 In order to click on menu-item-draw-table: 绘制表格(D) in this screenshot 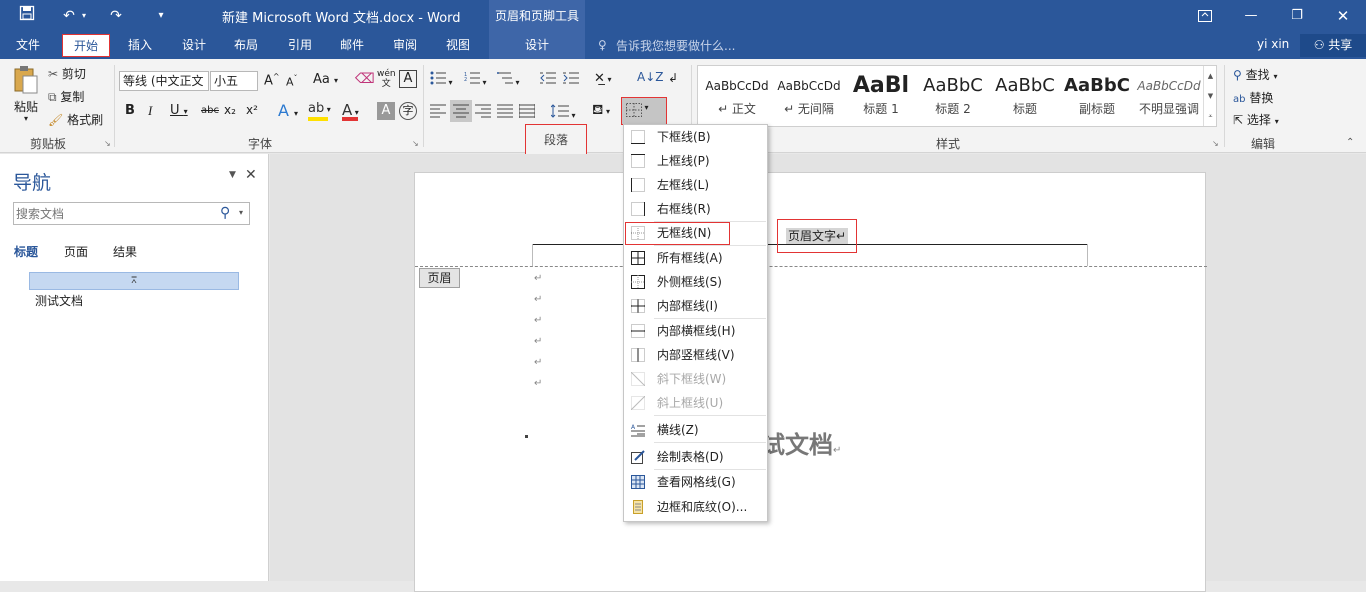, I will do `click(695, 457)`.